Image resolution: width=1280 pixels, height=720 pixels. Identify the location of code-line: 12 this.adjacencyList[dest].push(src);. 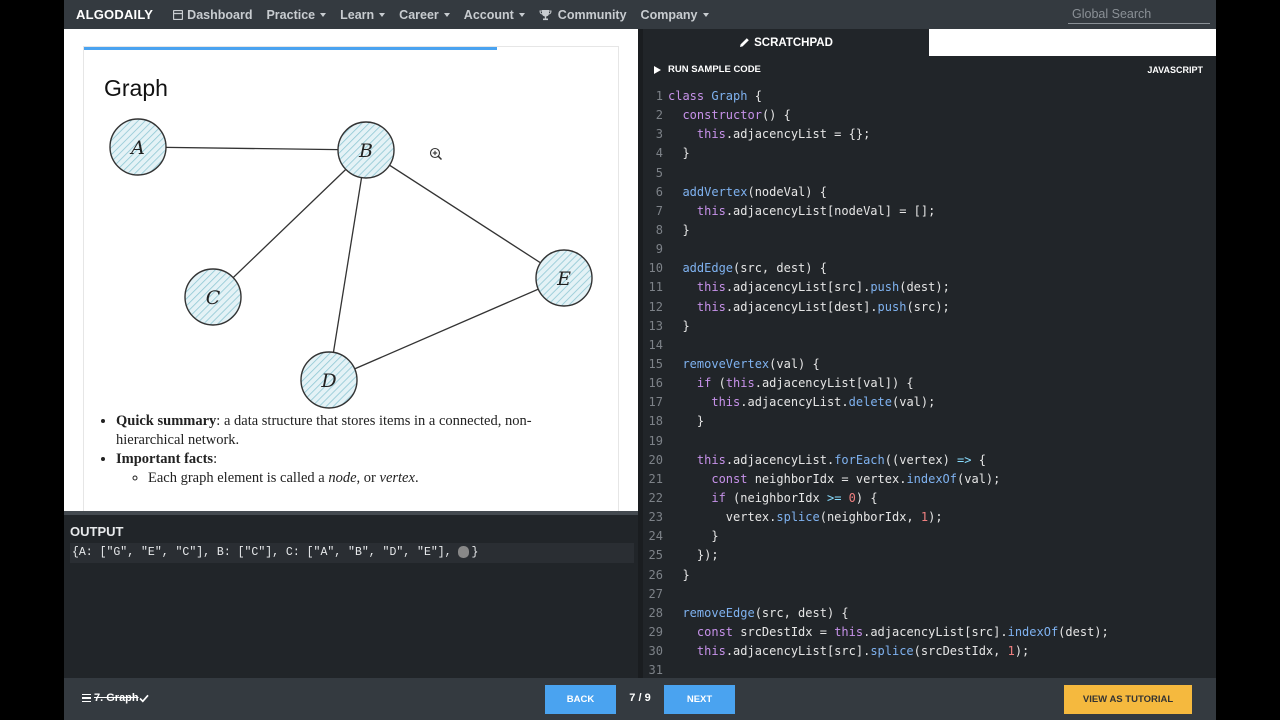
(929, 307).